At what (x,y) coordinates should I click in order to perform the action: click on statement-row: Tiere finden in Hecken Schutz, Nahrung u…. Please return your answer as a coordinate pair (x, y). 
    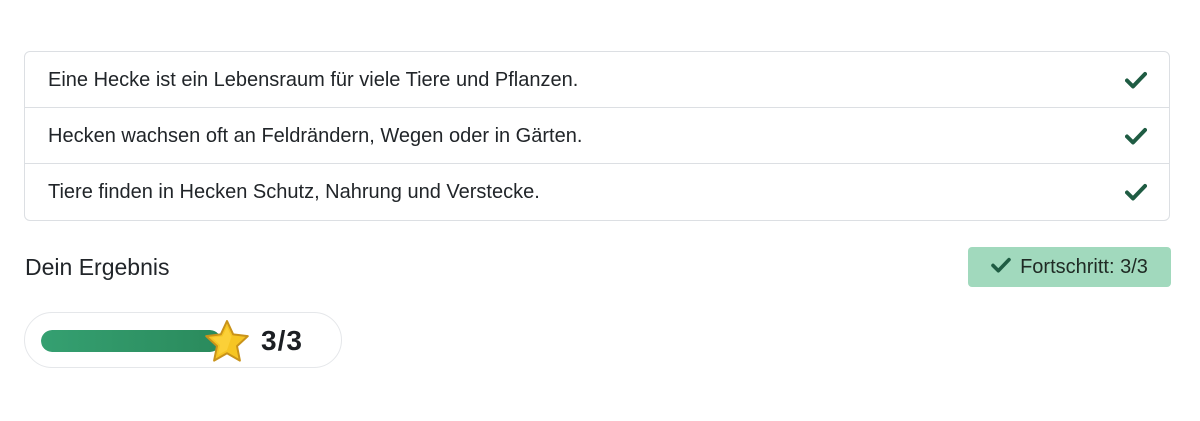
    Looking at the image, I should click on (597, 192).